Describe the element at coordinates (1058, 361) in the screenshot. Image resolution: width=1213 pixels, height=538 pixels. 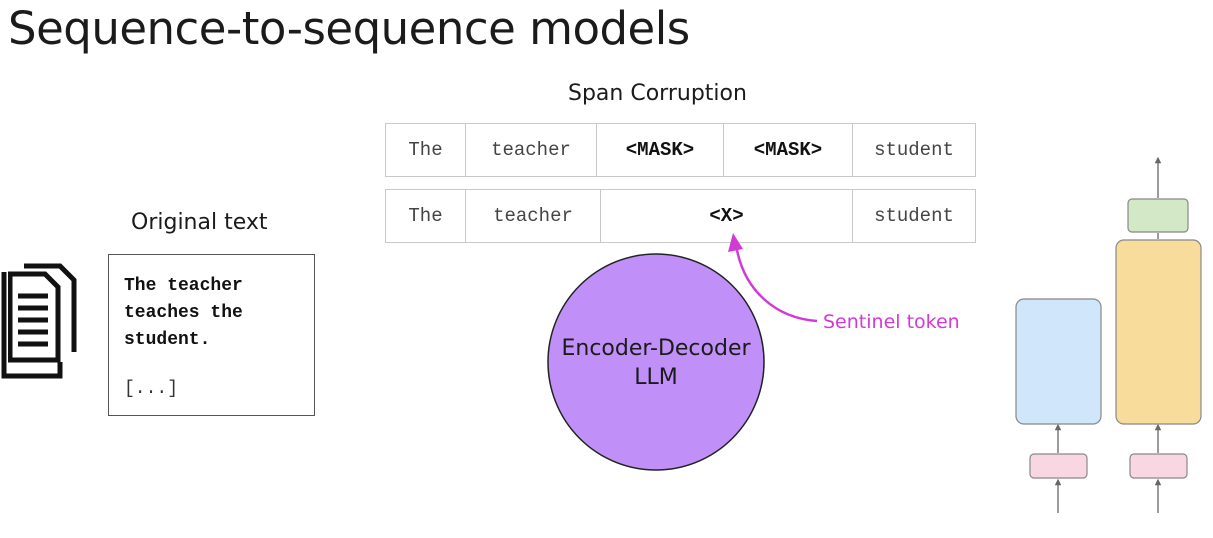
I see `encoder-block` at that location.